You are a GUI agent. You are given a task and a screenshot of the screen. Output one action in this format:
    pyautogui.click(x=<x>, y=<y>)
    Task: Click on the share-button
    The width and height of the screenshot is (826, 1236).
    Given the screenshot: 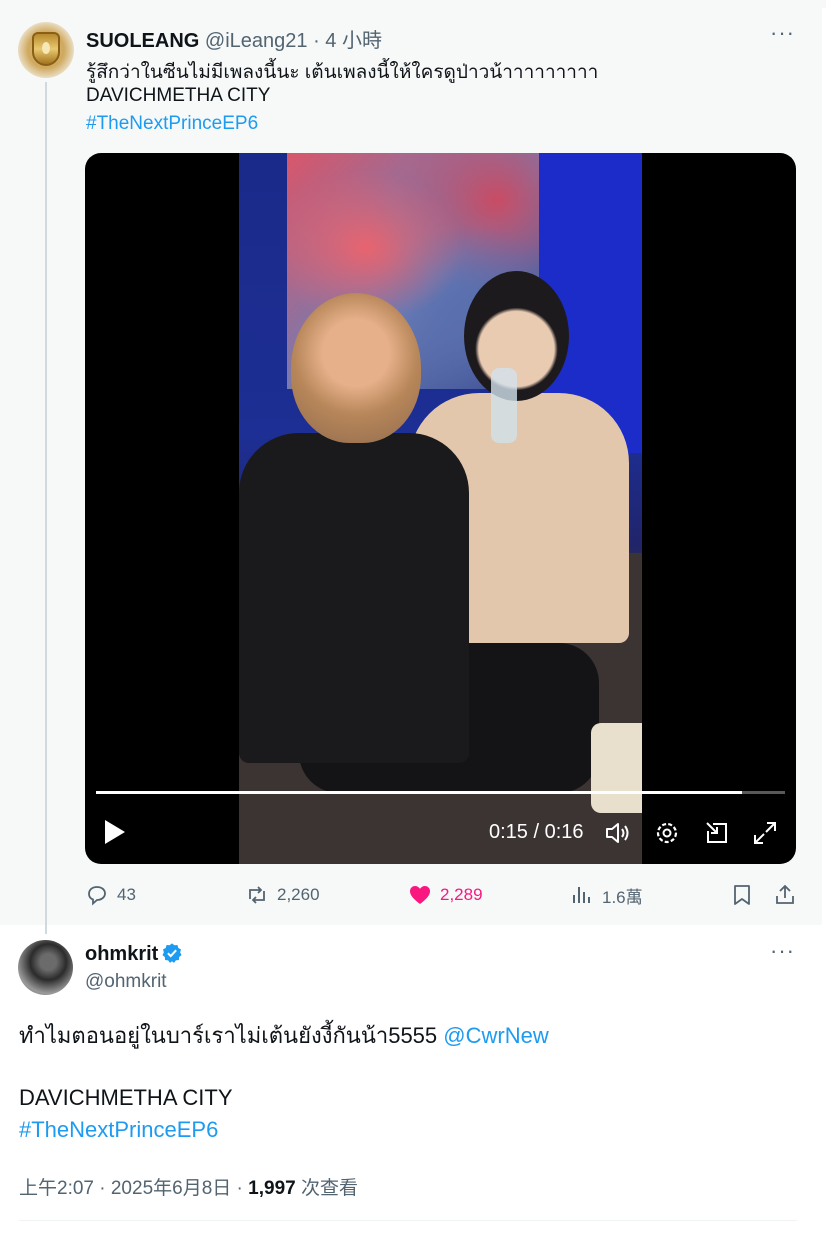 What is the action you would take?
    pyautogui.click(x=789, y=895)
    